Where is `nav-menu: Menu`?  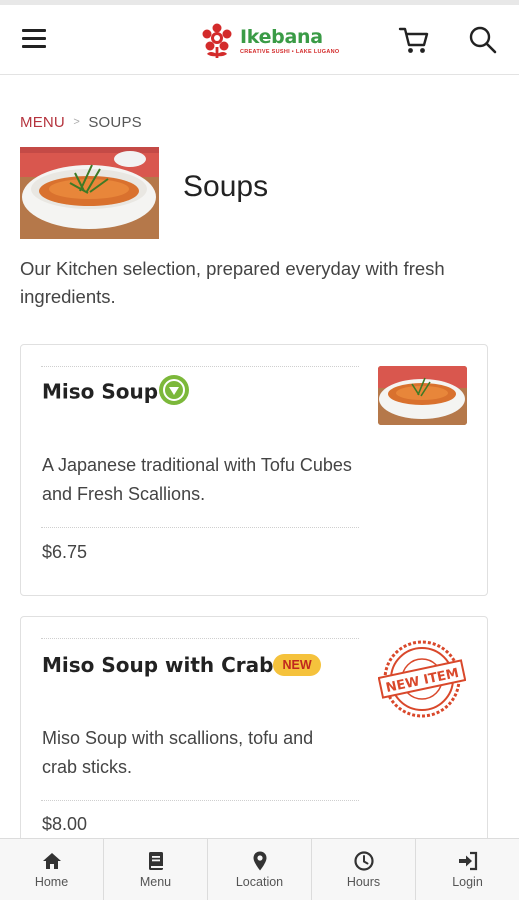 nav-menu: Menu is located at coordinates (156, 869).